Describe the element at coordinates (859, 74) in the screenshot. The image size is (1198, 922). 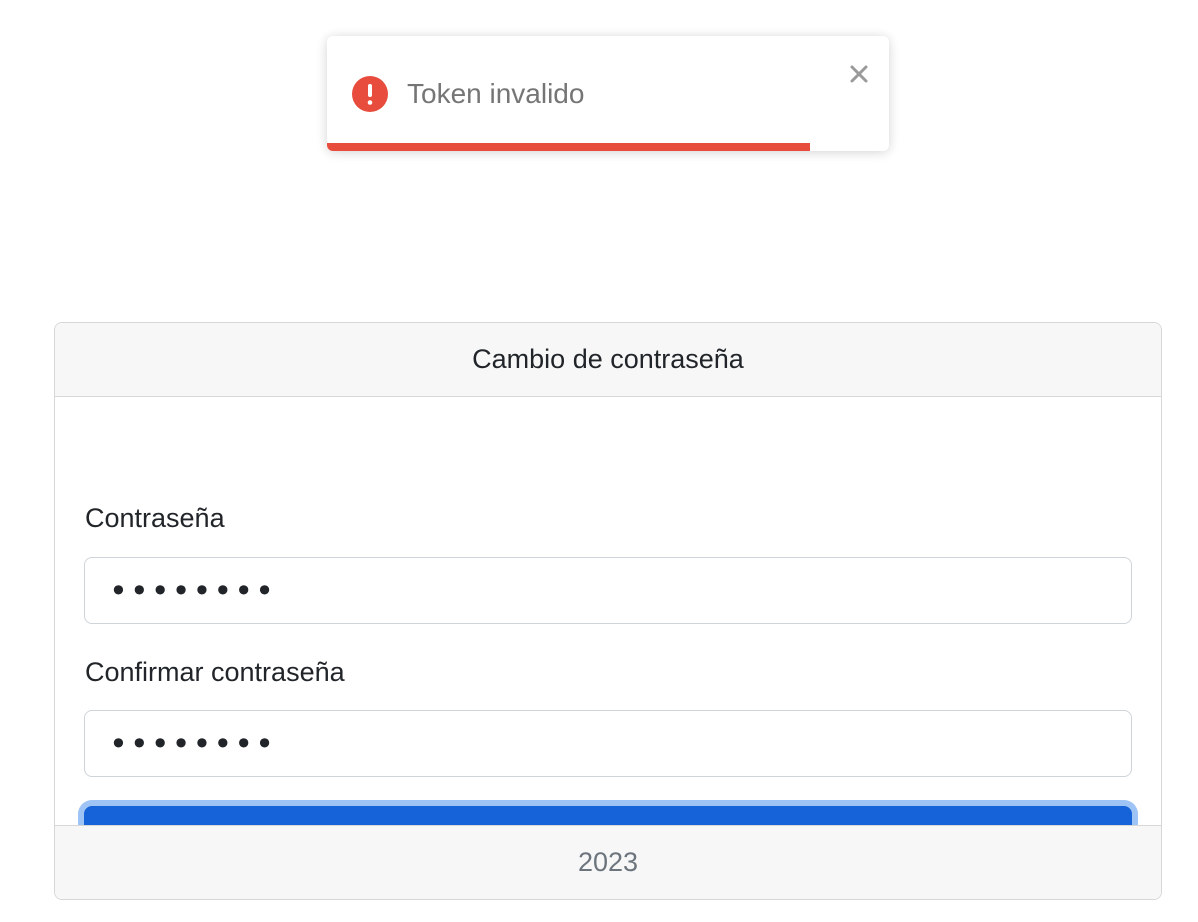
I see `close-icon` at that location.